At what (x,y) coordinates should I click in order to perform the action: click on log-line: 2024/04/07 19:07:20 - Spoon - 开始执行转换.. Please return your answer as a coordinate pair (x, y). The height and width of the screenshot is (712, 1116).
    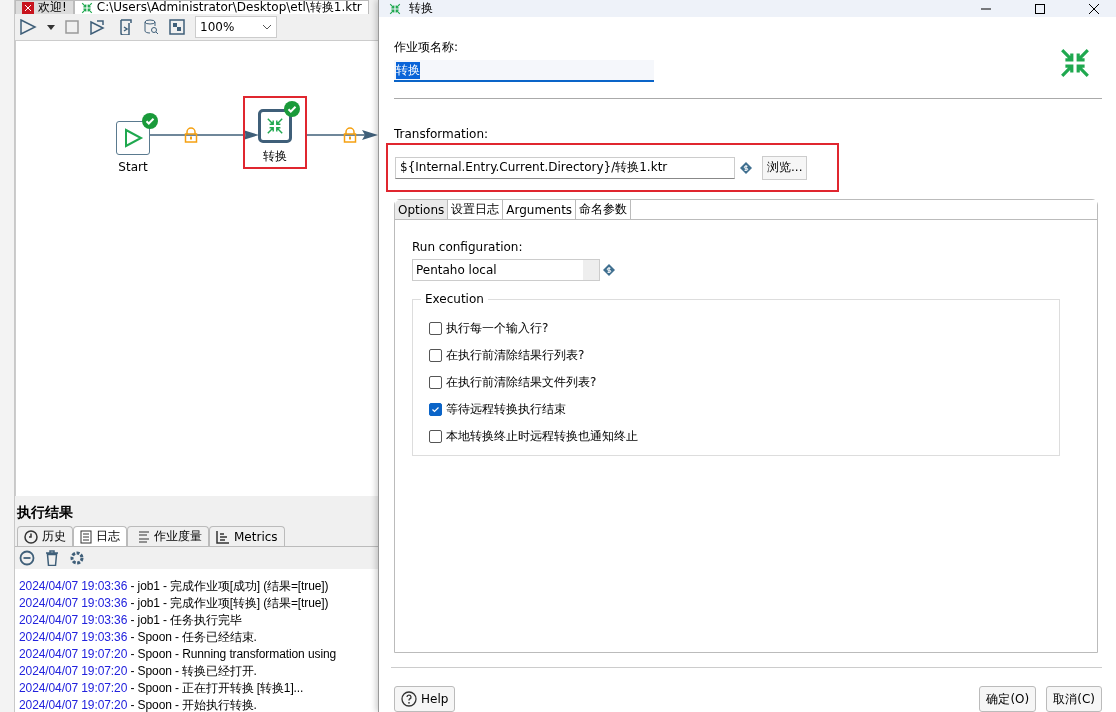
    Looking at the image, I should click on (138, 704).